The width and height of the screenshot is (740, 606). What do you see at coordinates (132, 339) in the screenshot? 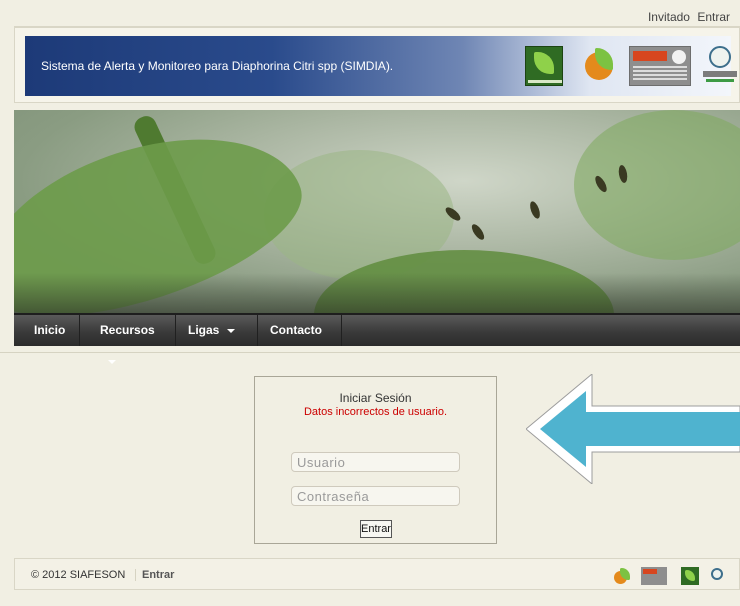
I see `nav-item-recursos: Recursos` at bounding box center [132, 339].